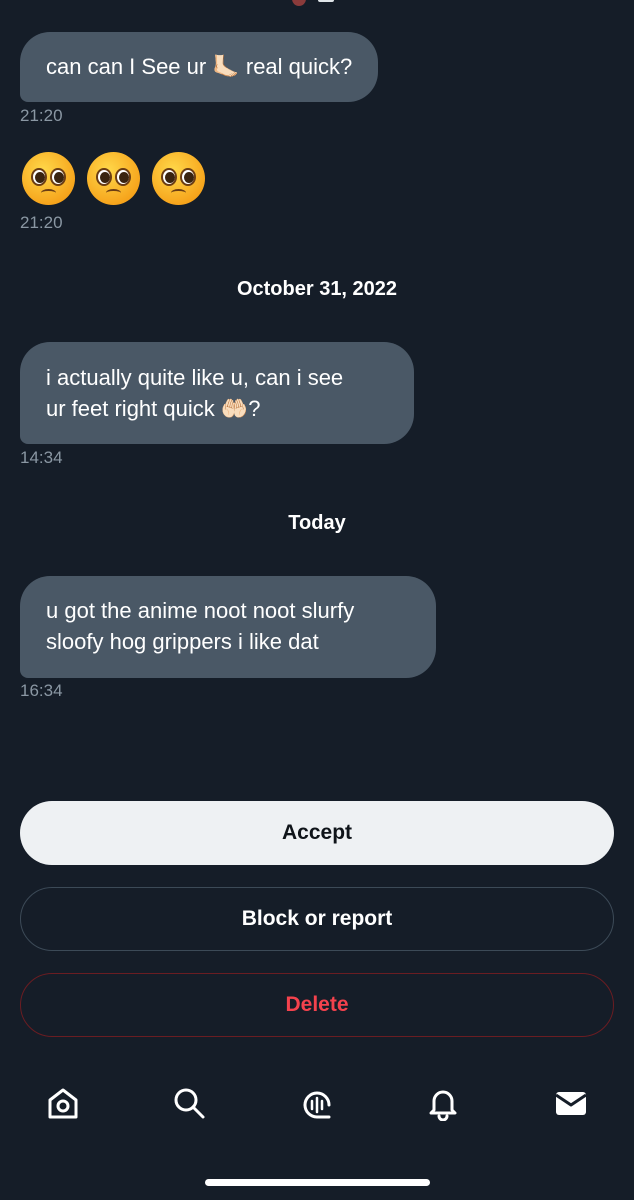 This screenshot has height=1200, width=634. What do you see at coordinates (41, 690) in the screenshot?
I see `message-timestamp: 16:34` at bounding box center [41, 690].